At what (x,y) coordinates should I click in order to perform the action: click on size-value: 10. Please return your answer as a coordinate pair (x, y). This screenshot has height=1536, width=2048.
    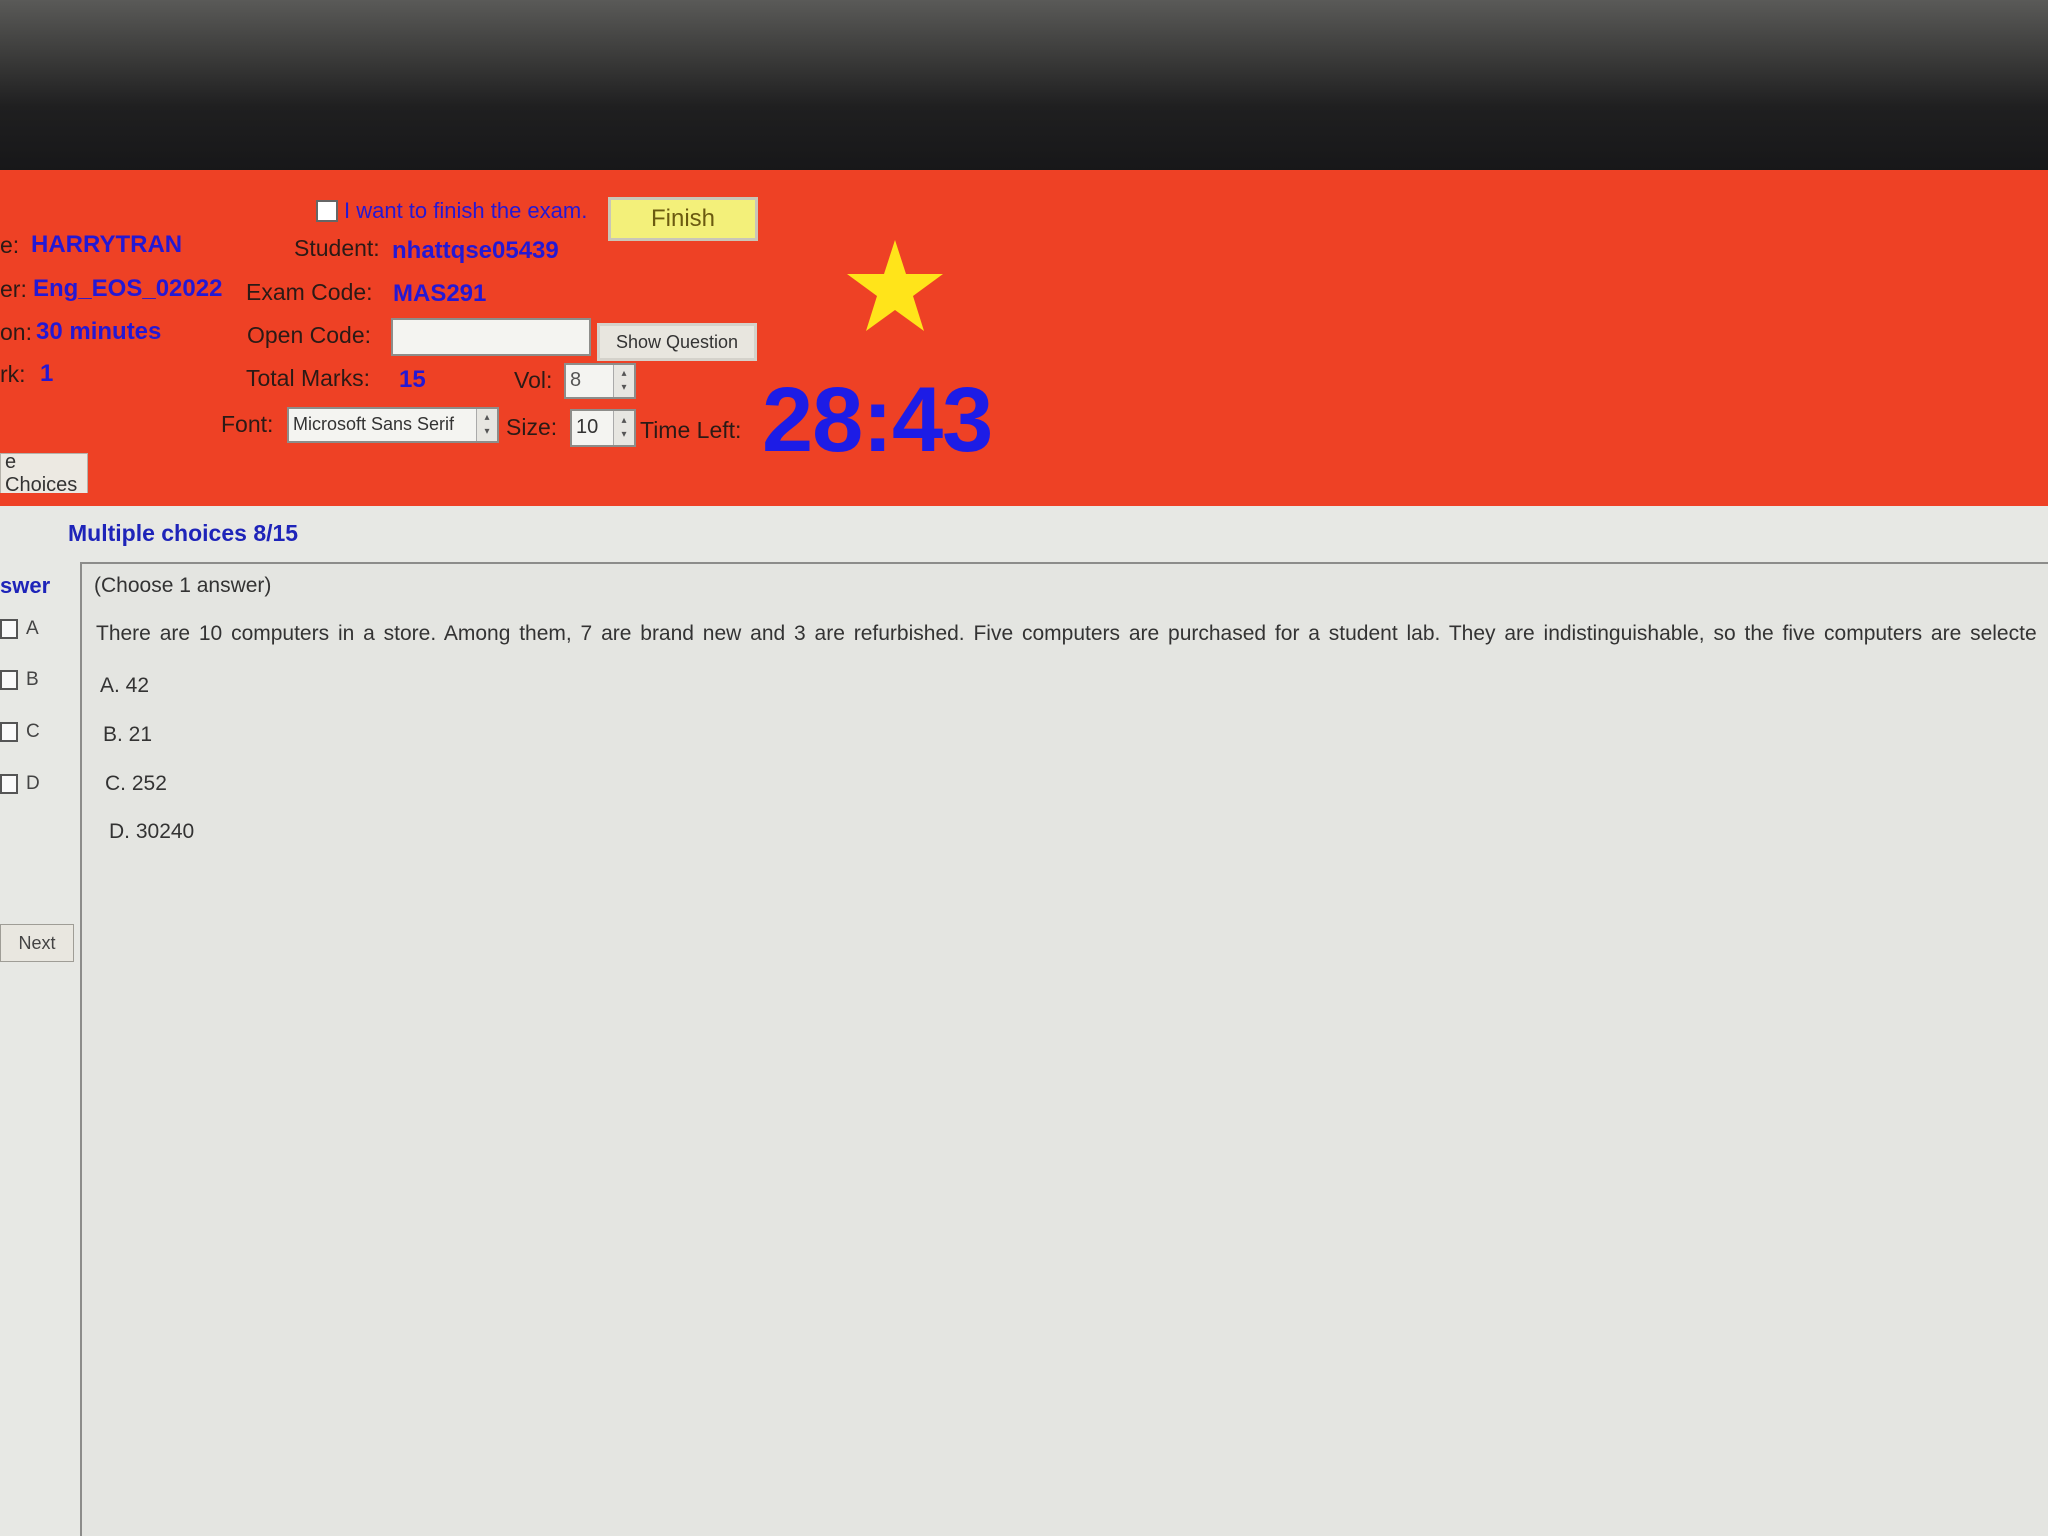
    Looking at the image, I should click on (587, 427).